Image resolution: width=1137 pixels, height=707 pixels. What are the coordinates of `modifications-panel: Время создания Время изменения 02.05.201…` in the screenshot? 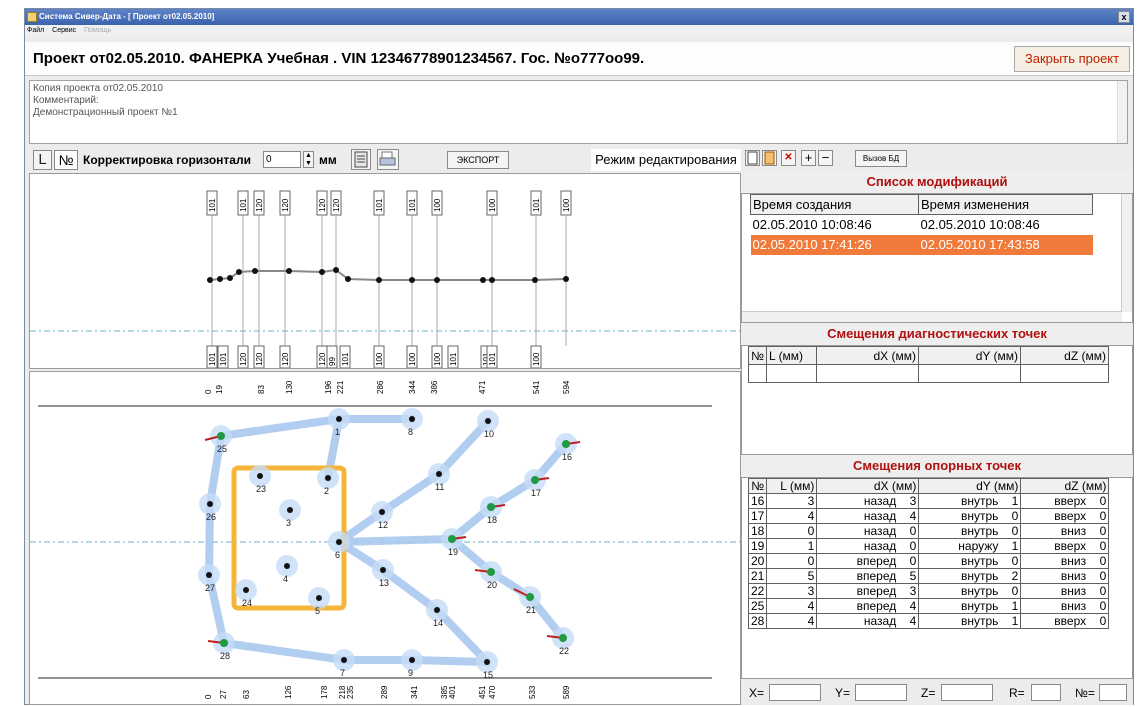 It's located at (937, 258).